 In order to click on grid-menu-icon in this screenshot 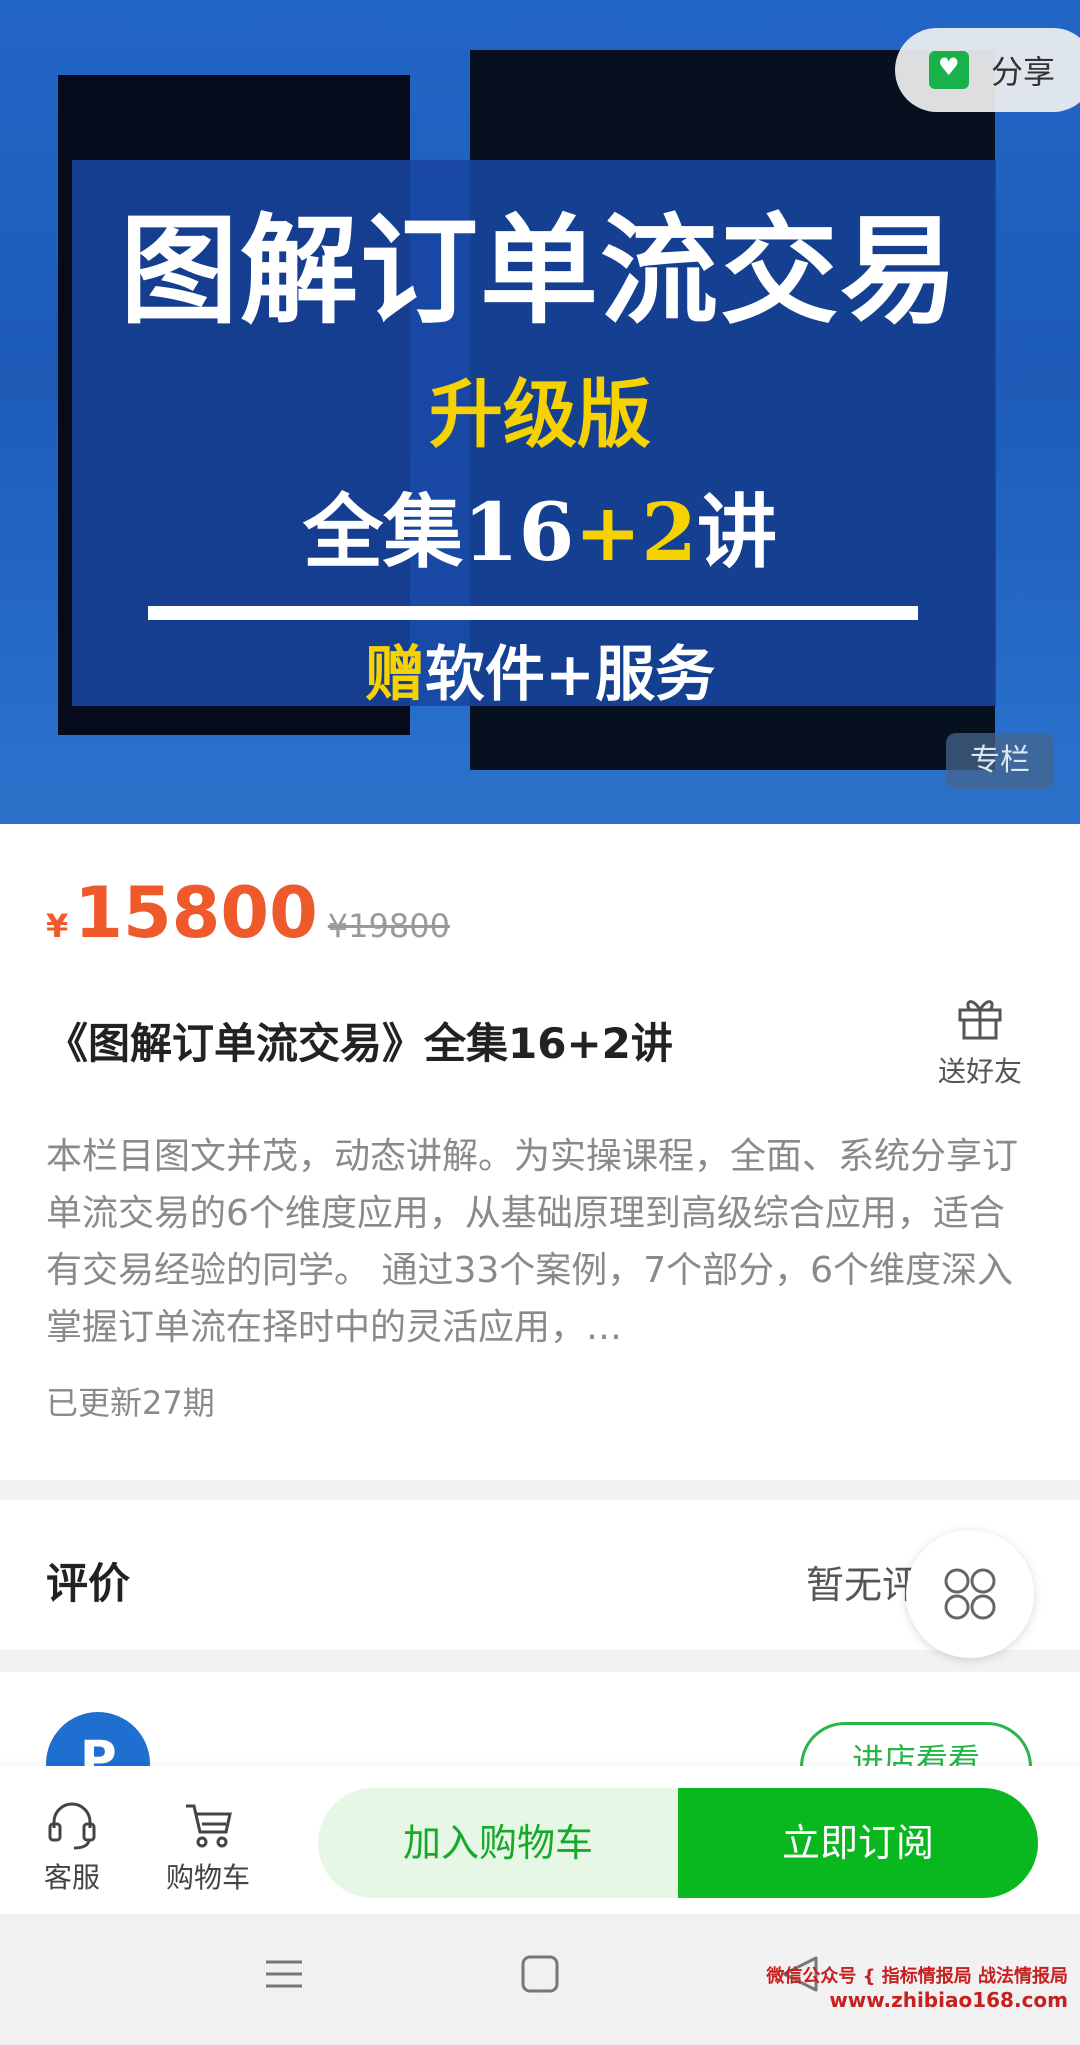, I will do `click(970, 1594)`.